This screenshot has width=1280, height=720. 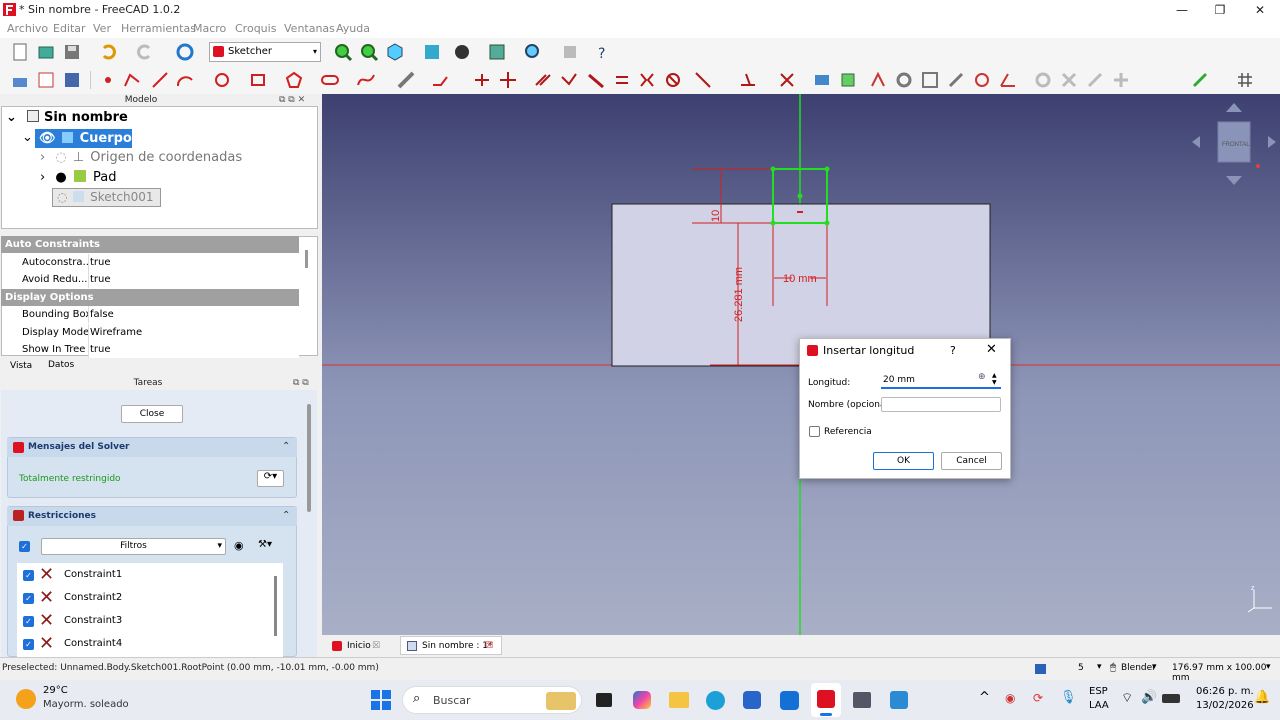 What do you see at coordinates (78, 178) in the screenshot?
I see `tree-item-pad: › ● Pad` at bounding box center [78, 178].